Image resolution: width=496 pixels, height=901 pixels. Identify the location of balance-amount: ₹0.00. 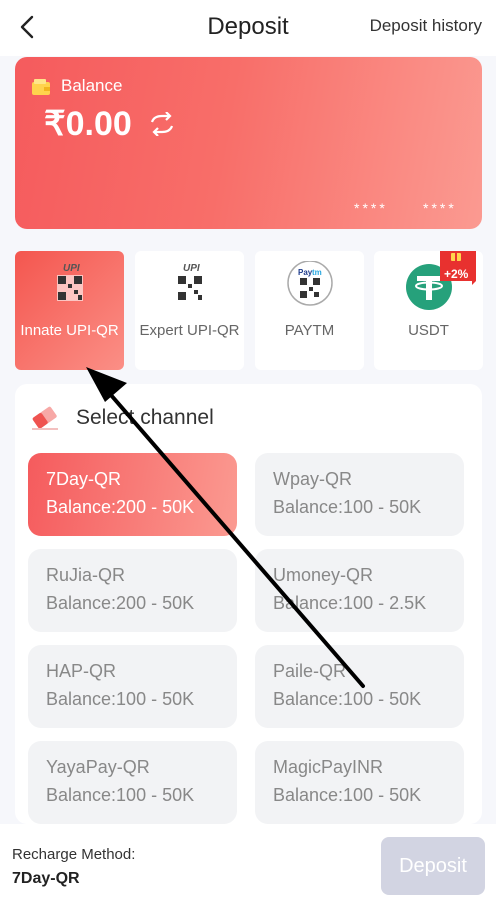
(88, 124).